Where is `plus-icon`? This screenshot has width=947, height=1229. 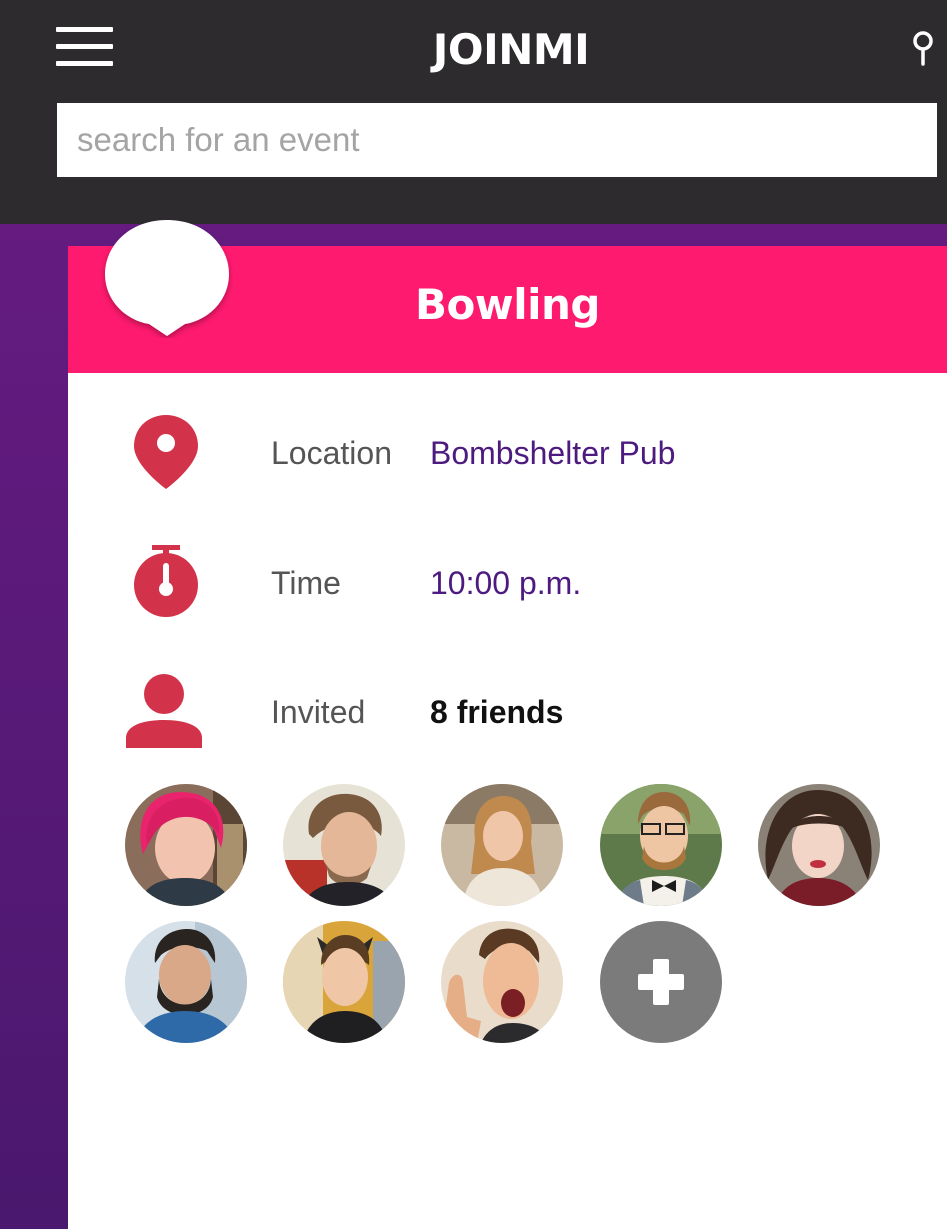 plus-icon is located at coordinates (661, 982).